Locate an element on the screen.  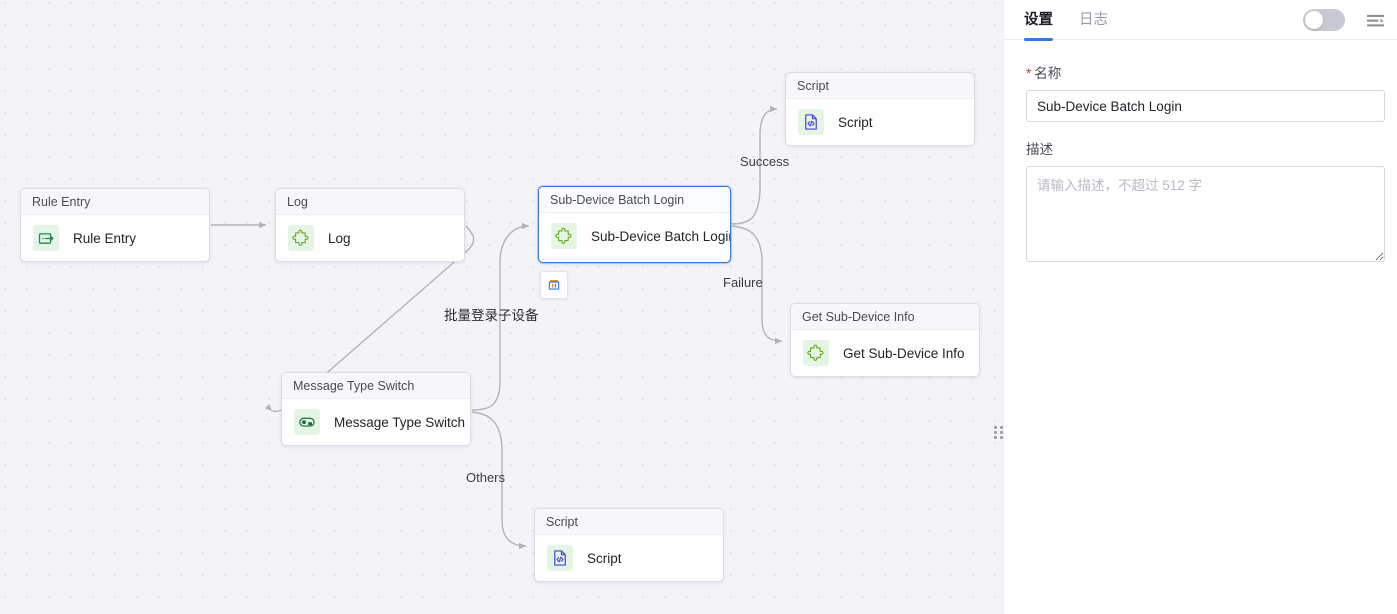
node-header-log: Log is located at coordinates (370, 202).